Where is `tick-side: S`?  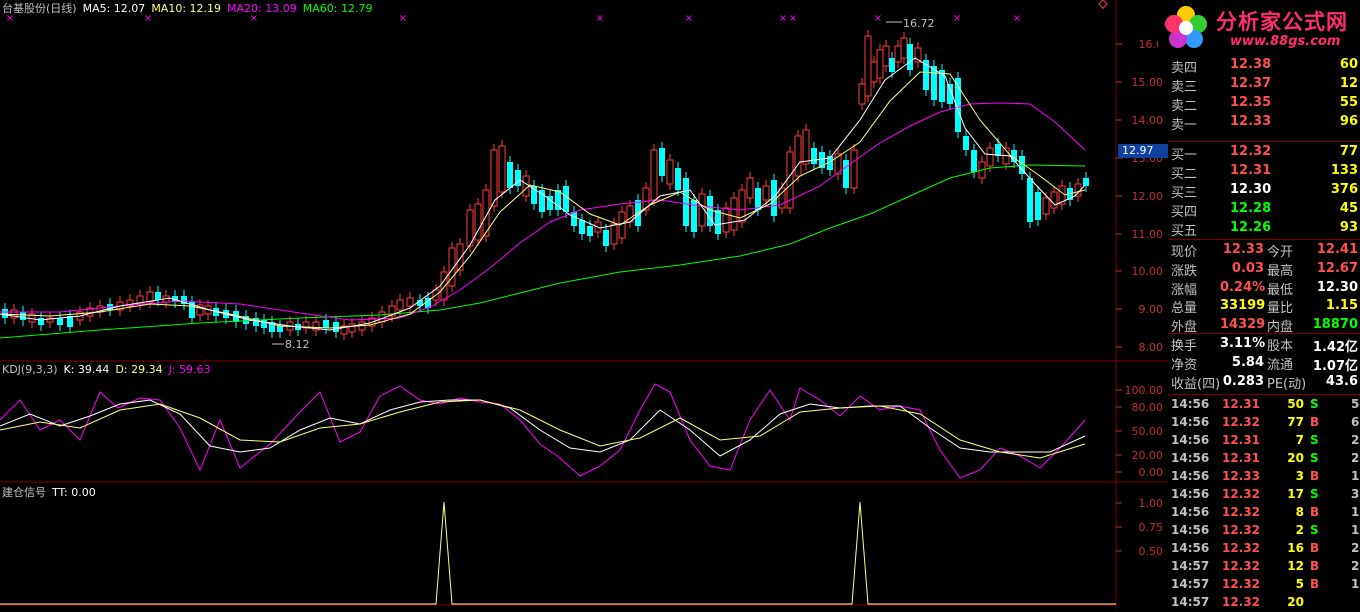 tick-side: S is located at coordinates (1314, 404).